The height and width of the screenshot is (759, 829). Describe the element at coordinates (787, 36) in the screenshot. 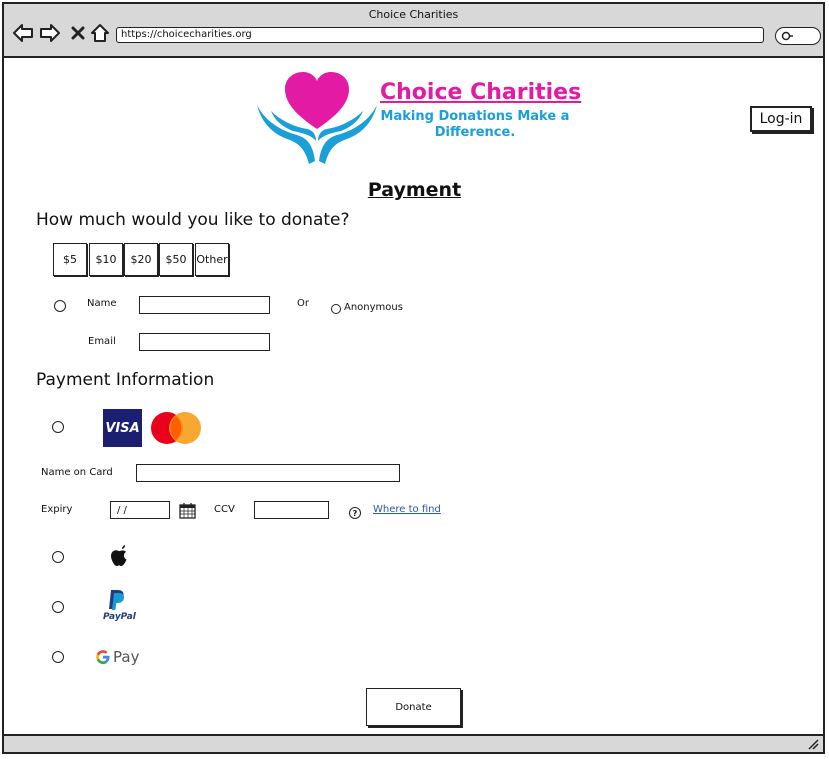

I see `search-icon` at that location.